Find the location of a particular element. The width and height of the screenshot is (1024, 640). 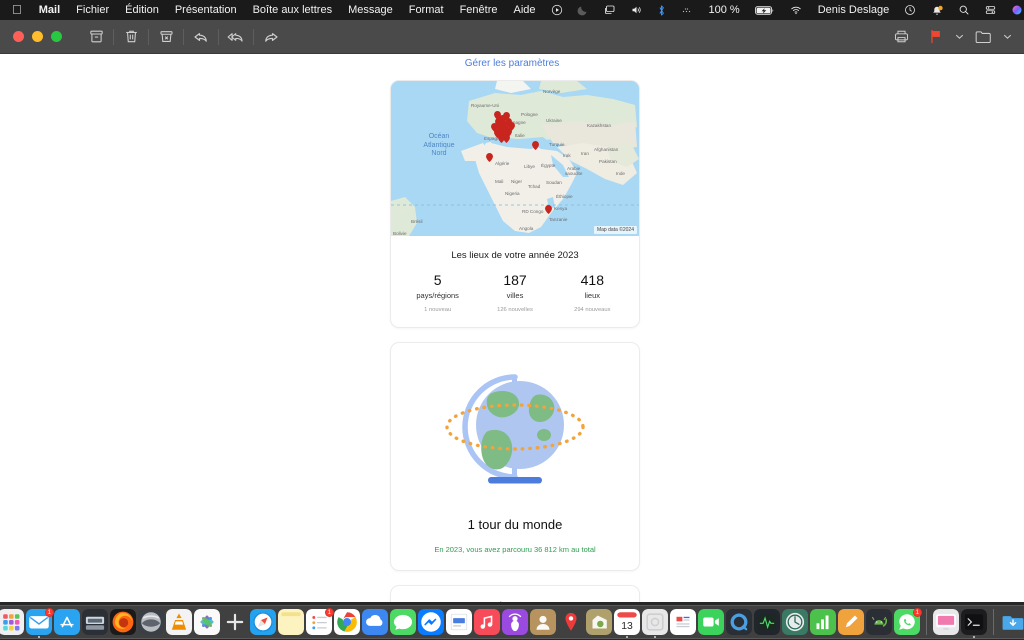

dock-item-facetime is located at coordinates (711, 622).